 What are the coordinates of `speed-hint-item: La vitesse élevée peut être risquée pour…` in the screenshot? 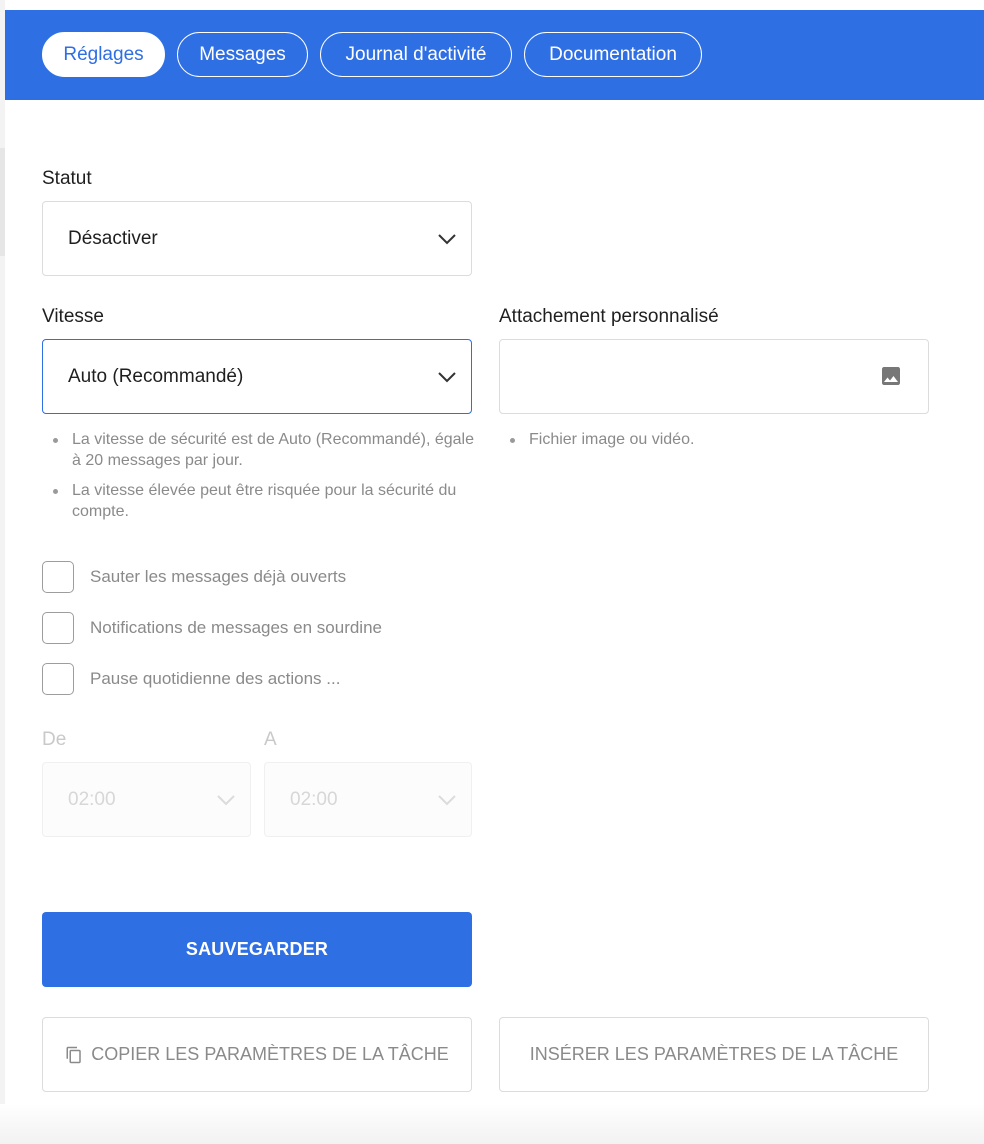 It's located at (262, 501).